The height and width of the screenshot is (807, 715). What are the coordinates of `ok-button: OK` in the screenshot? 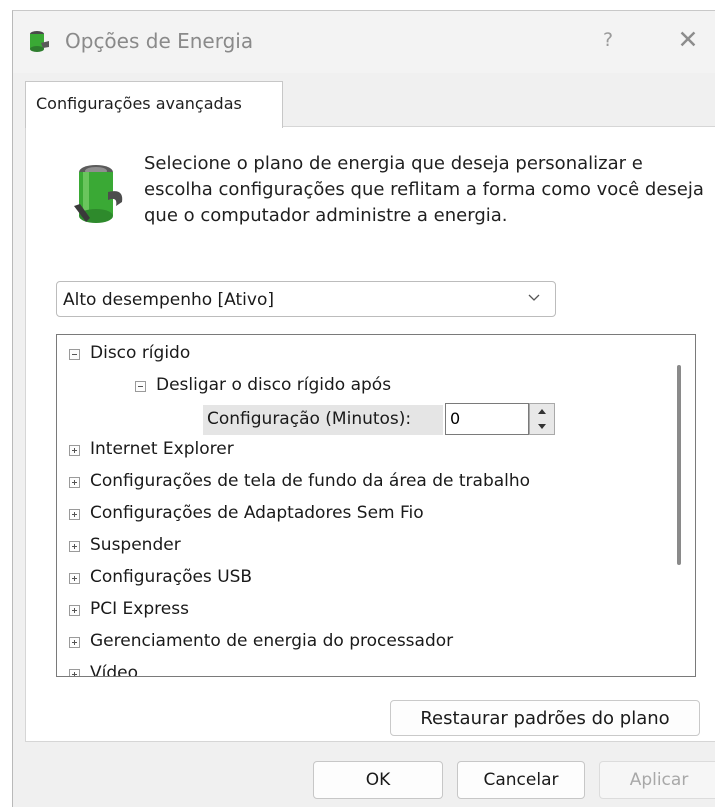 It's located at (378, 780).